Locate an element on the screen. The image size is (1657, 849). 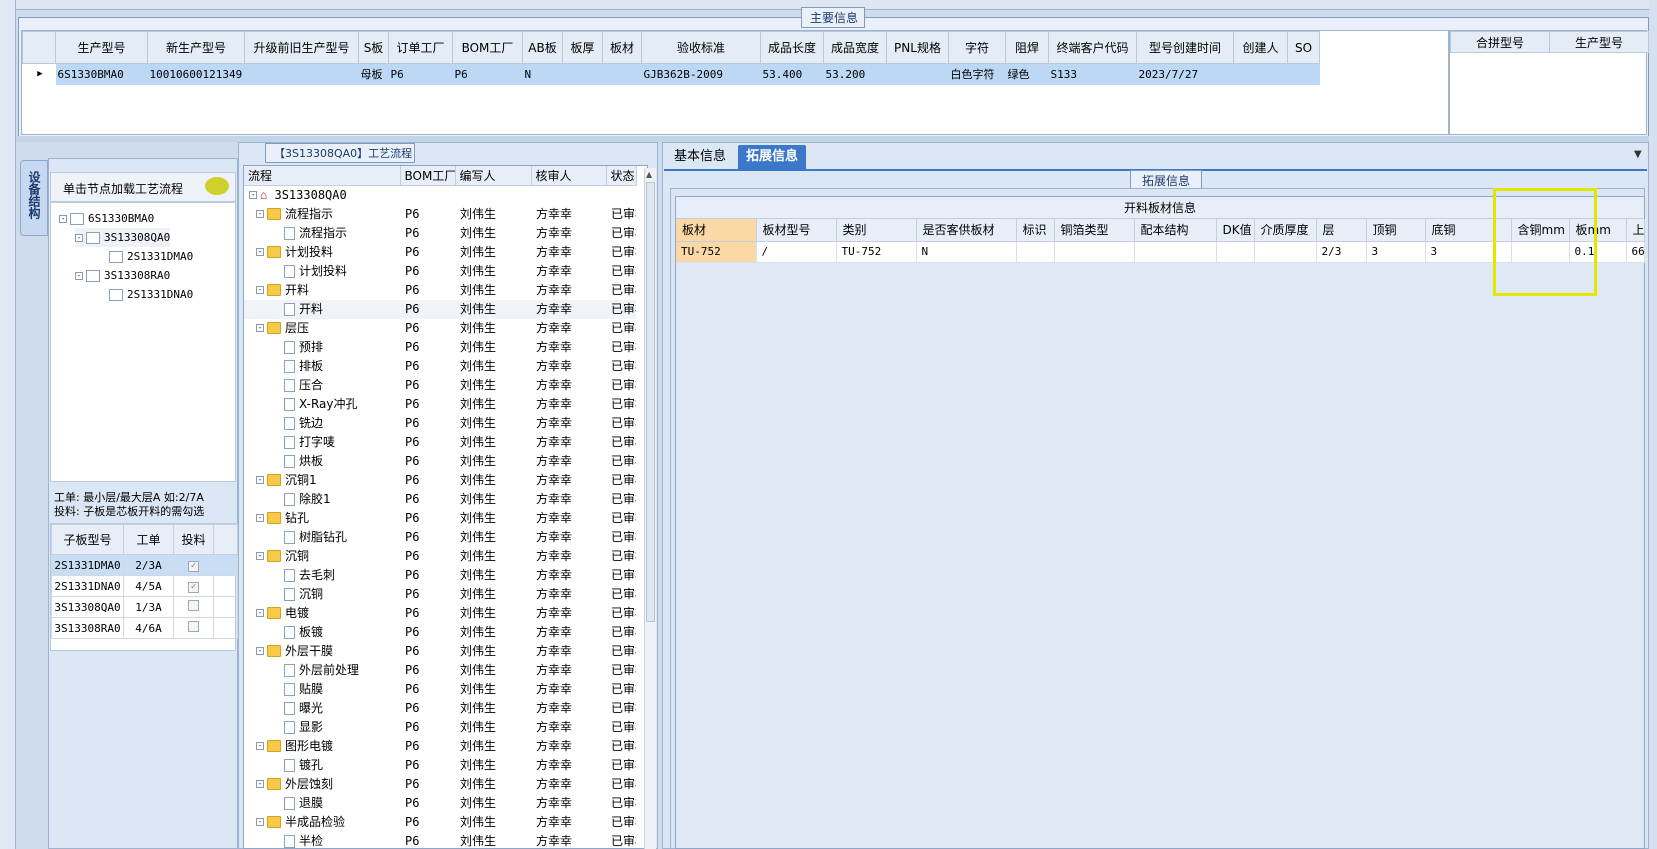
sub-order: 2/3A is located at coordinates (148, 565).